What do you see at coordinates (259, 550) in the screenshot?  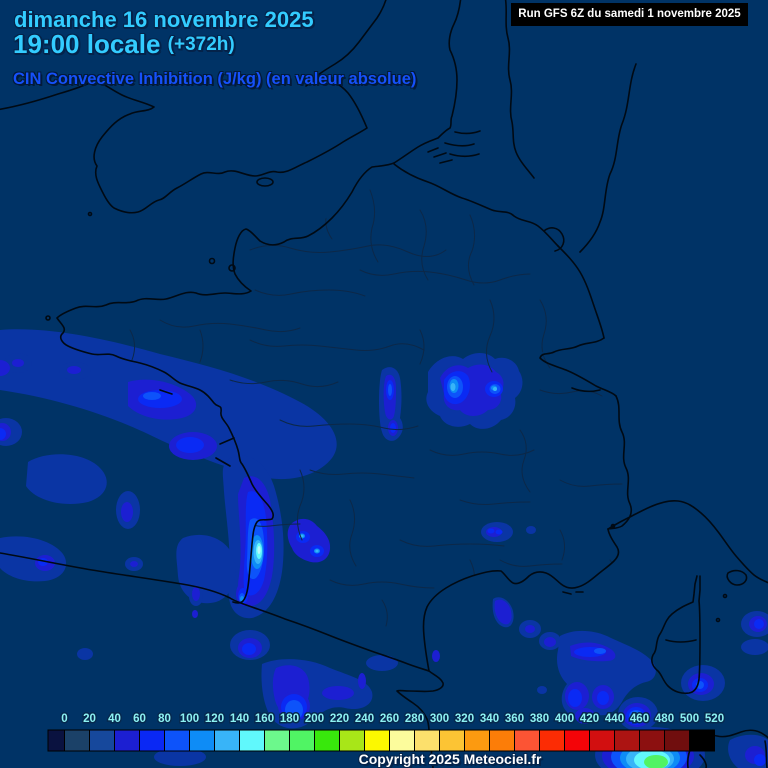 I see `cin-core-highlight` at bounding box center [259, 550].